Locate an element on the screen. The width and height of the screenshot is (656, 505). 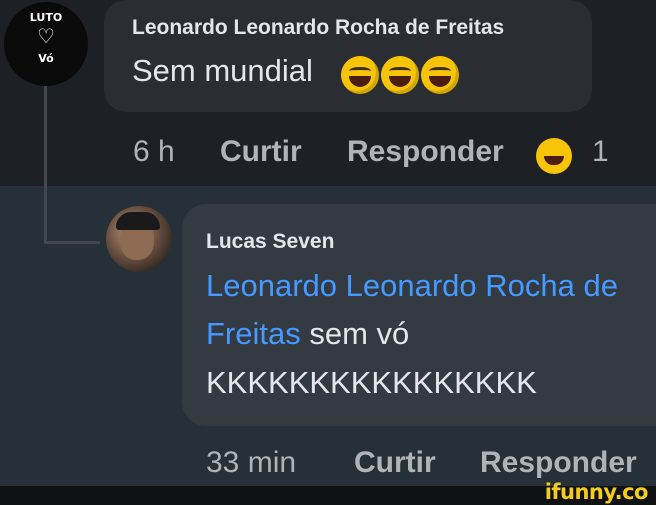
reply-like-button: Curtir is located at coordinates (395, 463).